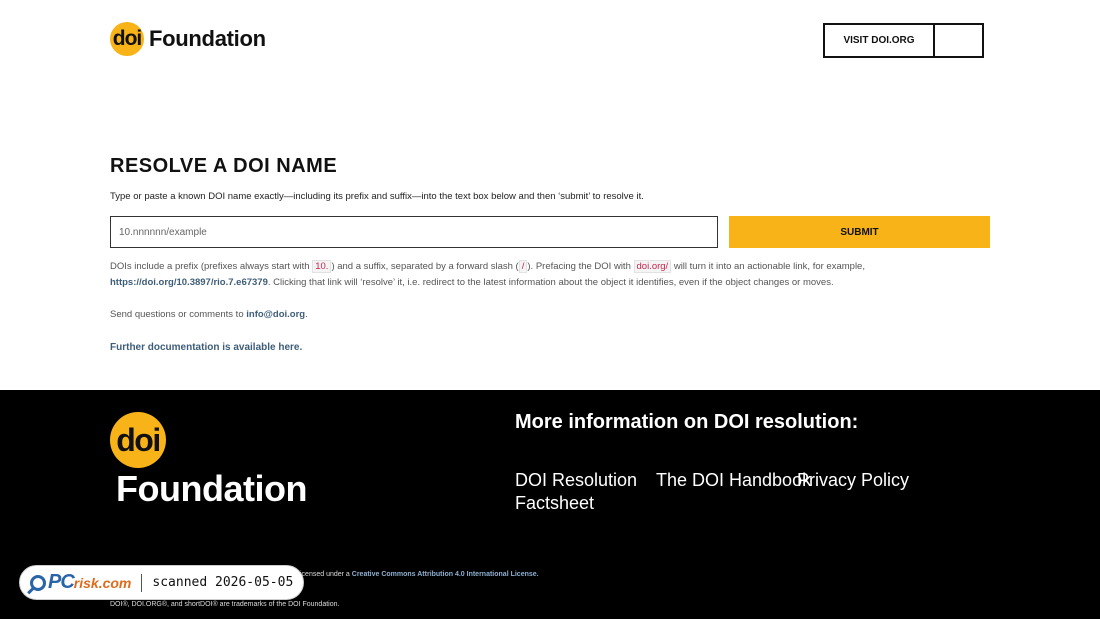  I want to click on header-logo: doi Foundation, so click(188, 39).